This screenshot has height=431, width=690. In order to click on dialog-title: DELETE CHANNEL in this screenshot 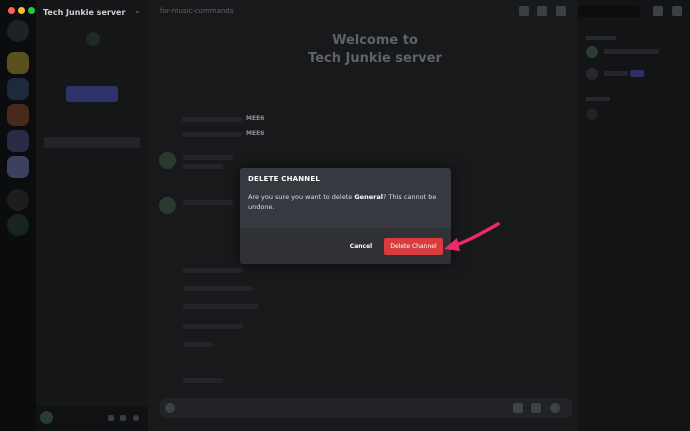, I will do `click(284, 179)`.